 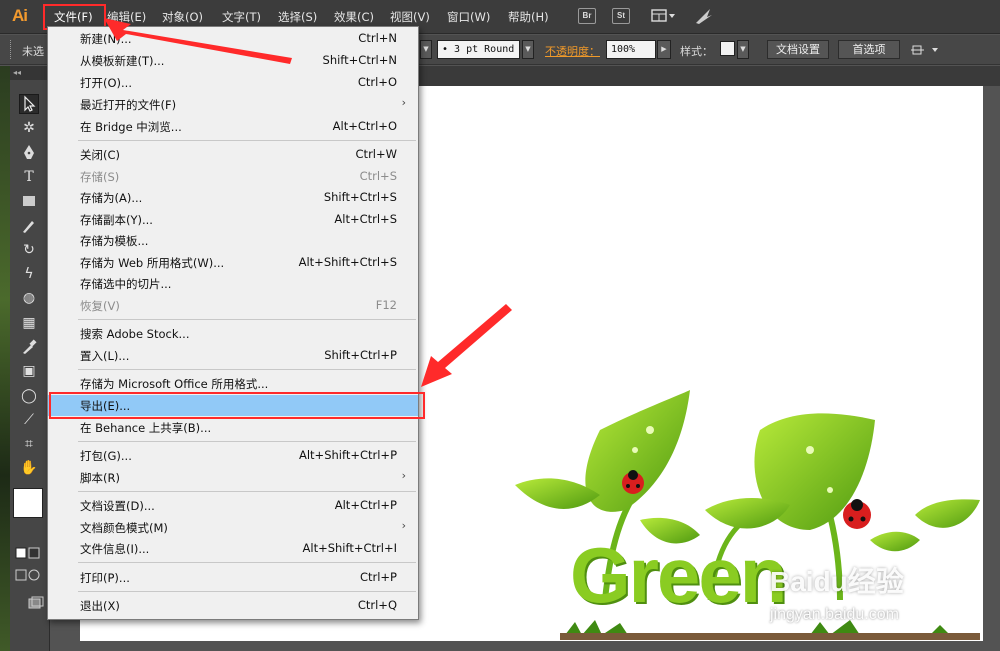 What do you see at coordinates (29, 444) in the screenshot?
I see `artboard-tool-icon: ⌗` at bounding box center [29, 444].